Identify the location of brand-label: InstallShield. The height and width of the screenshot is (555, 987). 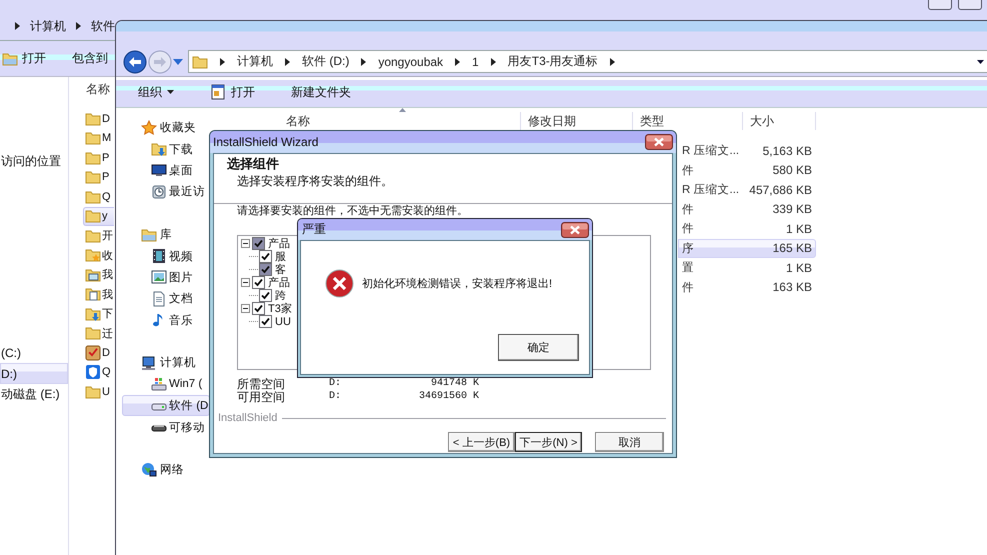
(248, 418).